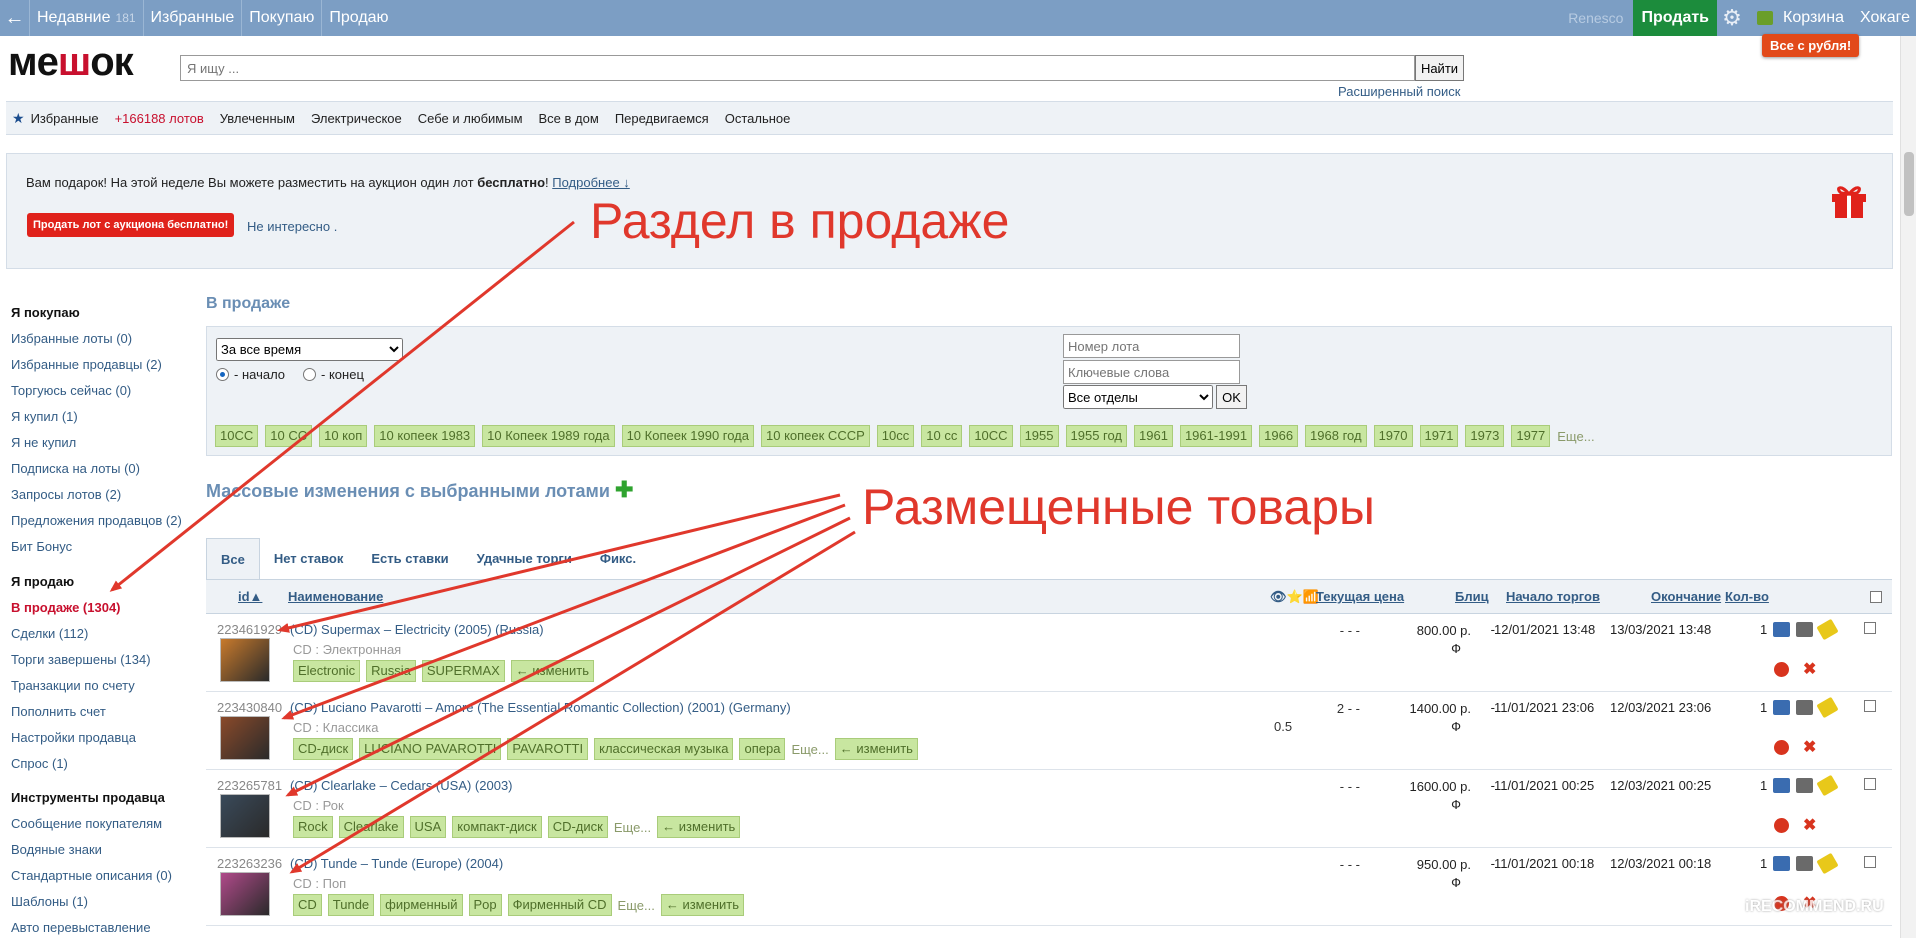 This screenshot has height=941, width=1916. What do you see at coordinates (106, 521) in the screenshot?
I see `sidebar-item: Предложения продавцов (2)` at bounding box center [106, 521].